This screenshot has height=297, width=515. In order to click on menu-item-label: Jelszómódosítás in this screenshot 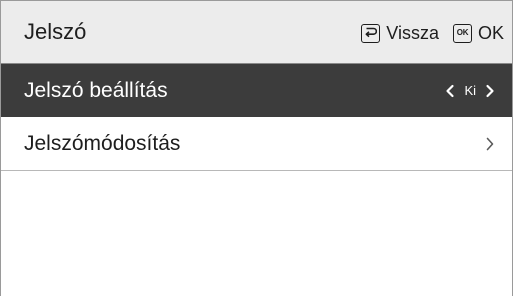, I will do `click(102, 143)`.